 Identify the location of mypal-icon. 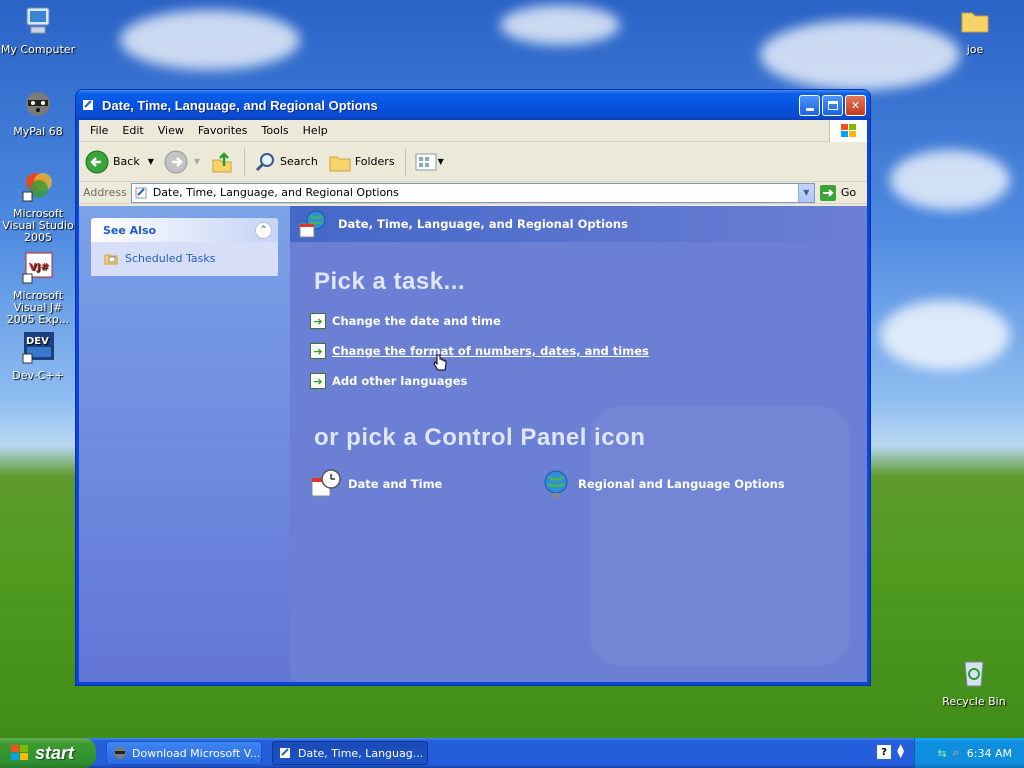
(120, 753).